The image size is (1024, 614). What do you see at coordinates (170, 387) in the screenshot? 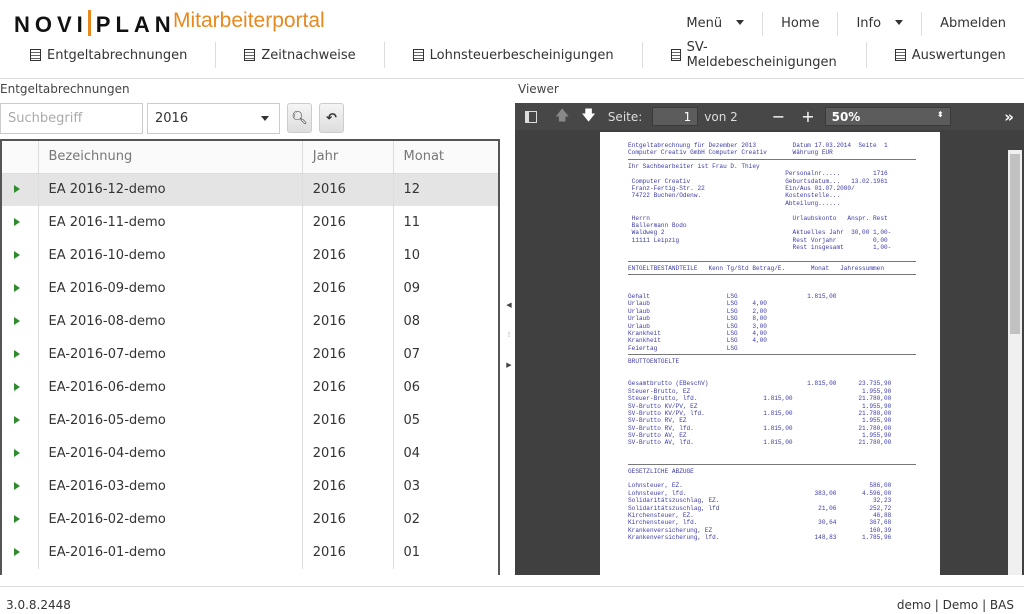
I see `cell: EA-2016-06-demo` at bounding box center [170, 387].